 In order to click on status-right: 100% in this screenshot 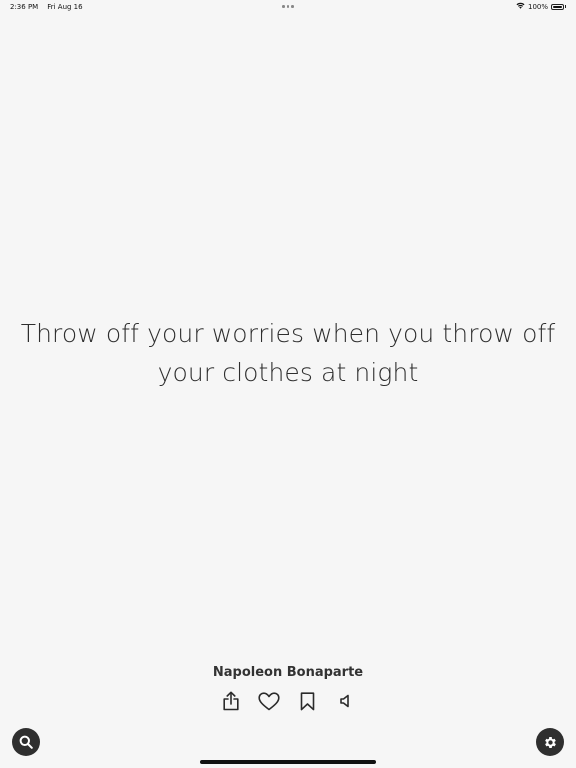, I will do `click(541, 6)`.